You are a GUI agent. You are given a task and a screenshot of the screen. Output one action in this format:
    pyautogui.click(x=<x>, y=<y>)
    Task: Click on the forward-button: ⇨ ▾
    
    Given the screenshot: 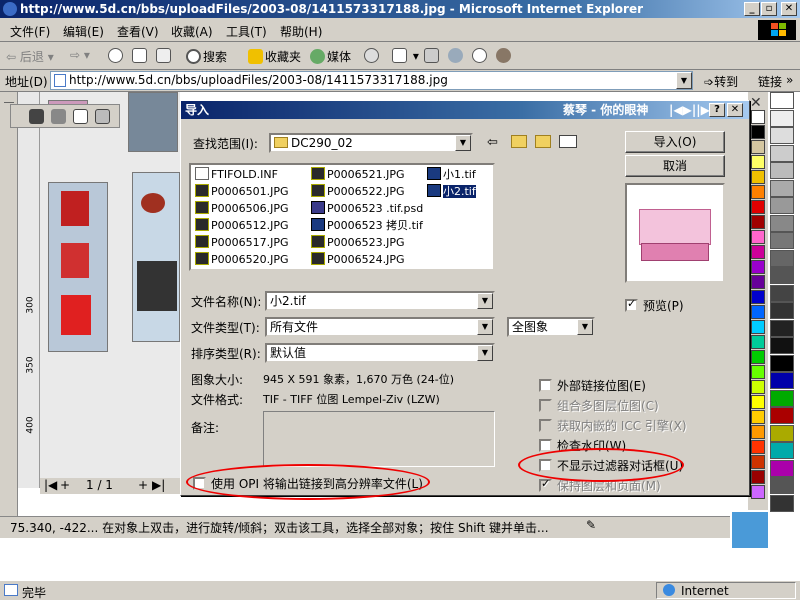 What is the action you would take?
    pyautogui.click(x=80, y=55)
    